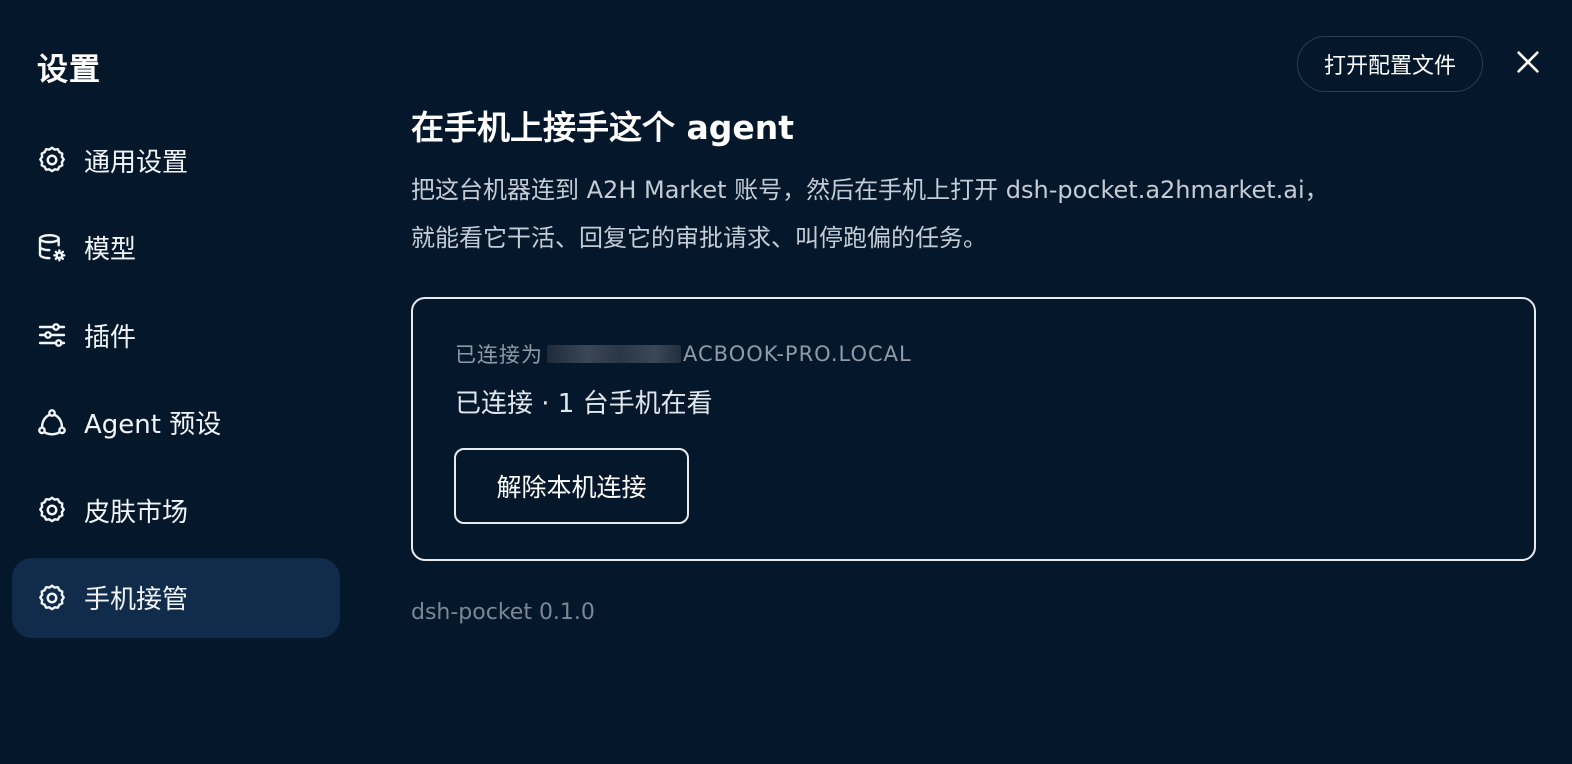  Describe the element at coordinates (499, 355) in the screenshot. I see `connected-as-prefix: 已连接为` at that location.